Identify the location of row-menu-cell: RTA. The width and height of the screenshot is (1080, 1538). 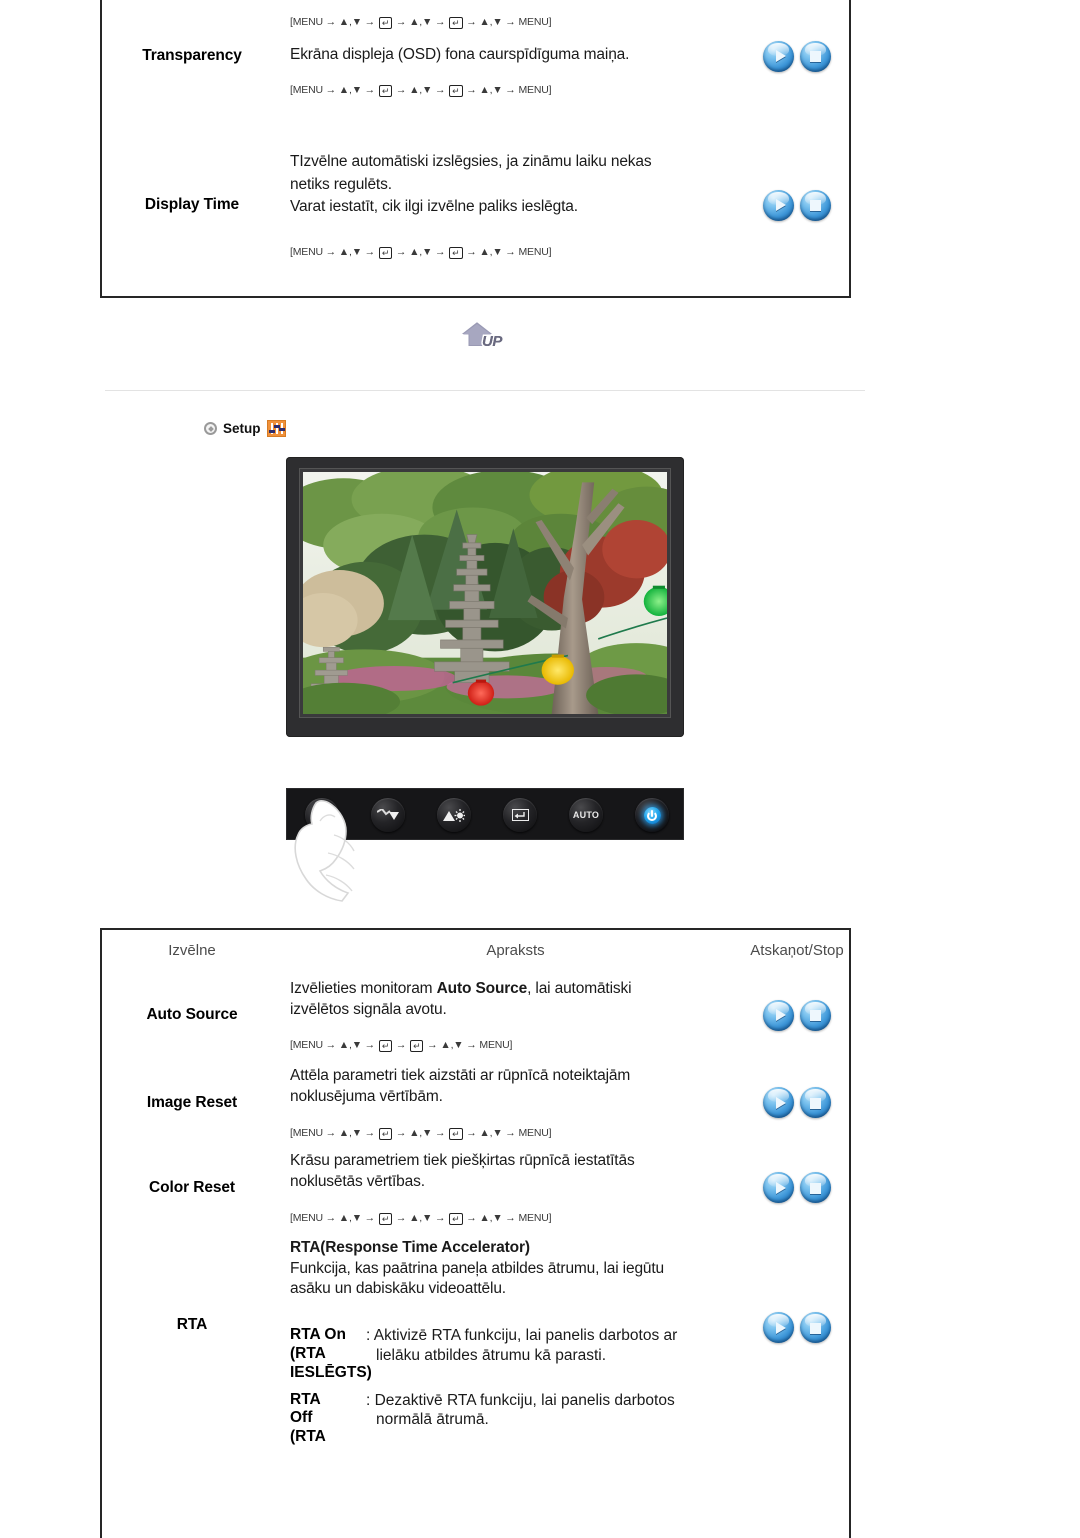
(192, 1286).